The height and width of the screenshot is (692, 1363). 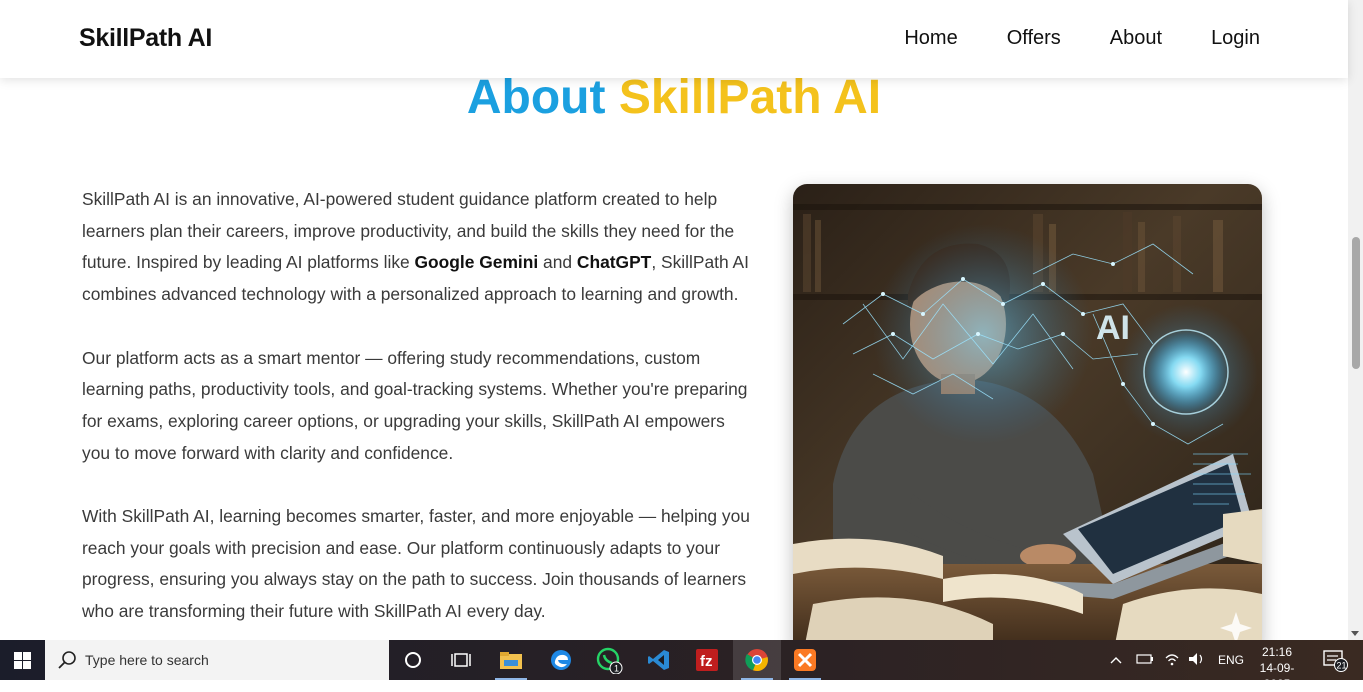 What do you see at coordinates (1335, 660) in the screenshot?
I see `notification-center-icon: 21` at bounding box center [1335, 660].